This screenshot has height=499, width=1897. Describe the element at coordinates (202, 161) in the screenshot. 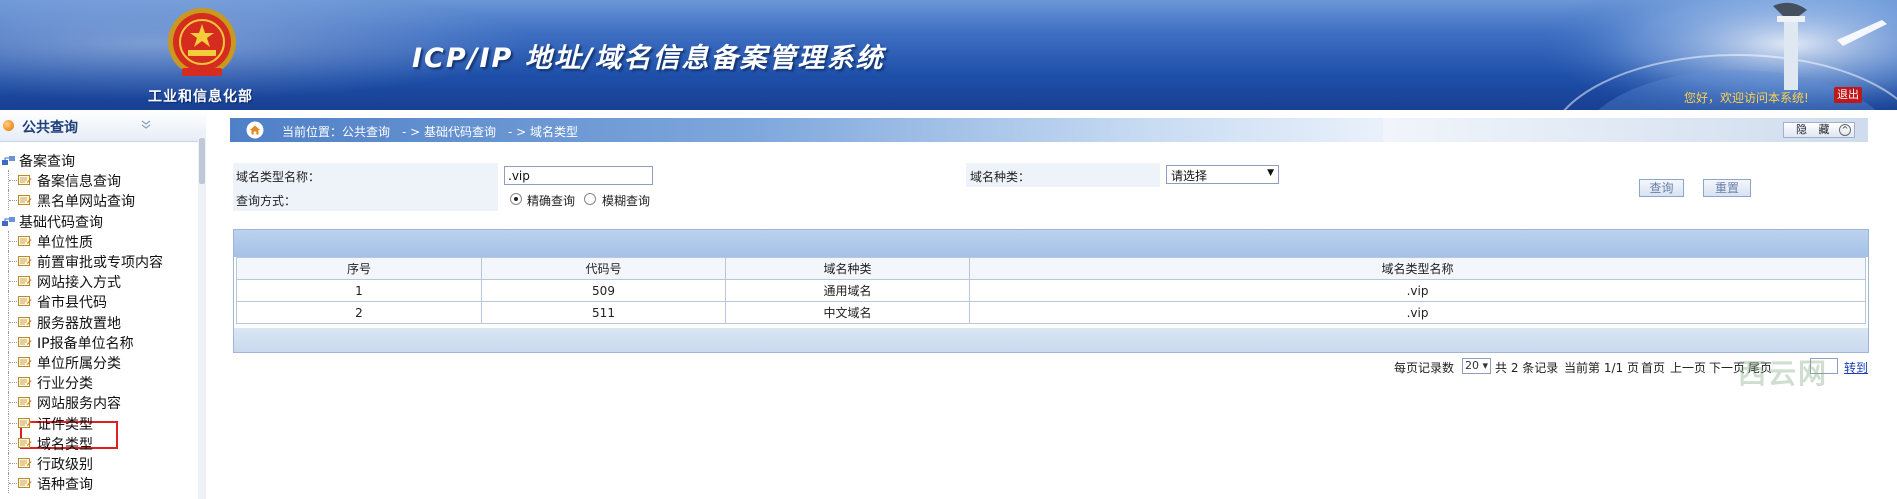

I see `sidebar-scroll-thumb` at that location.